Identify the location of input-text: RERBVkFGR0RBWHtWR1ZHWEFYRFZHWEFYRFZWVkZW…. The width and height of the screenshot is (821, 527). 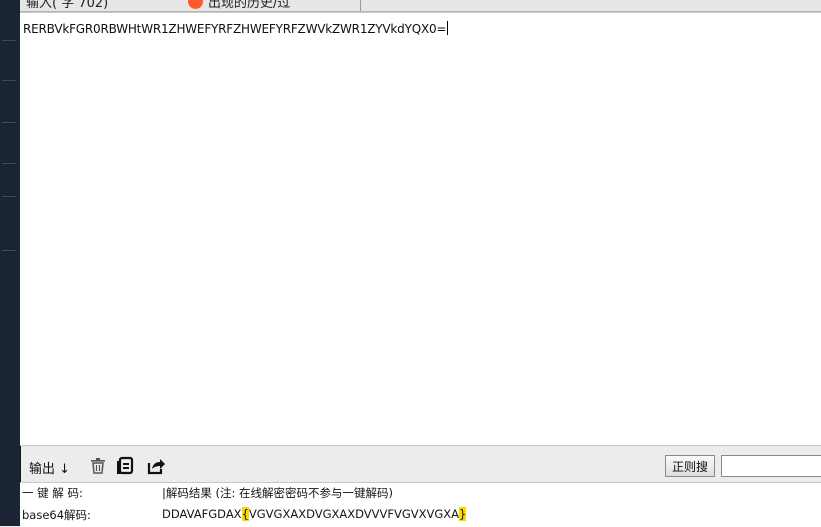
(236, 28).